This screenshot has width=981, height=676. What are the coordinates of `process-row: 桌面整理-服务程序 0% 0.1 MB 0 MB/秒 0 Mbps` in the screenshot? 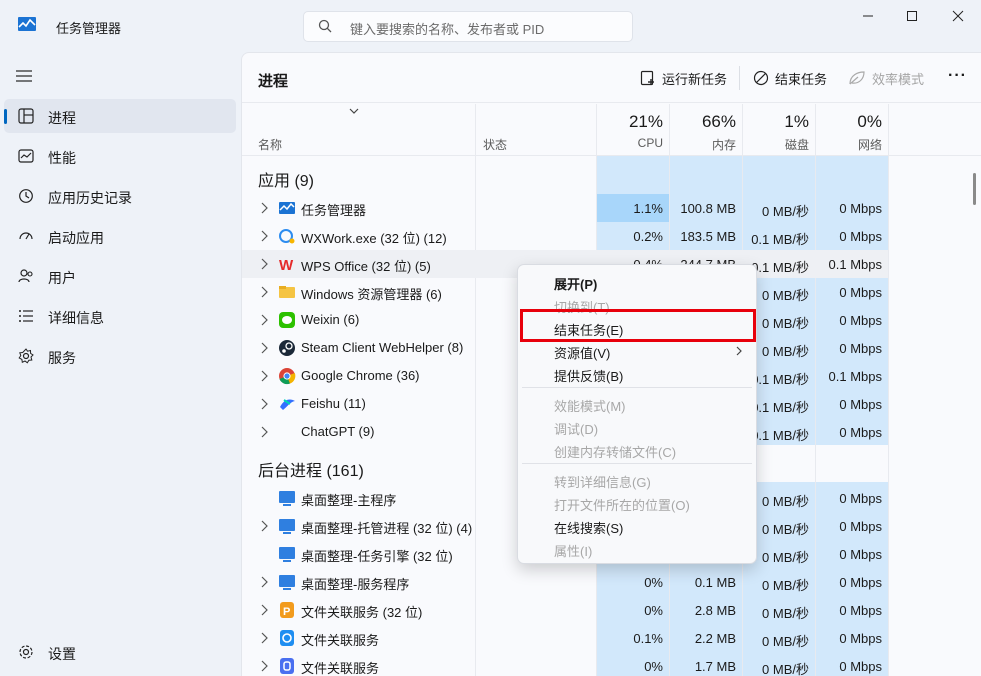 It's located at (565, 582).